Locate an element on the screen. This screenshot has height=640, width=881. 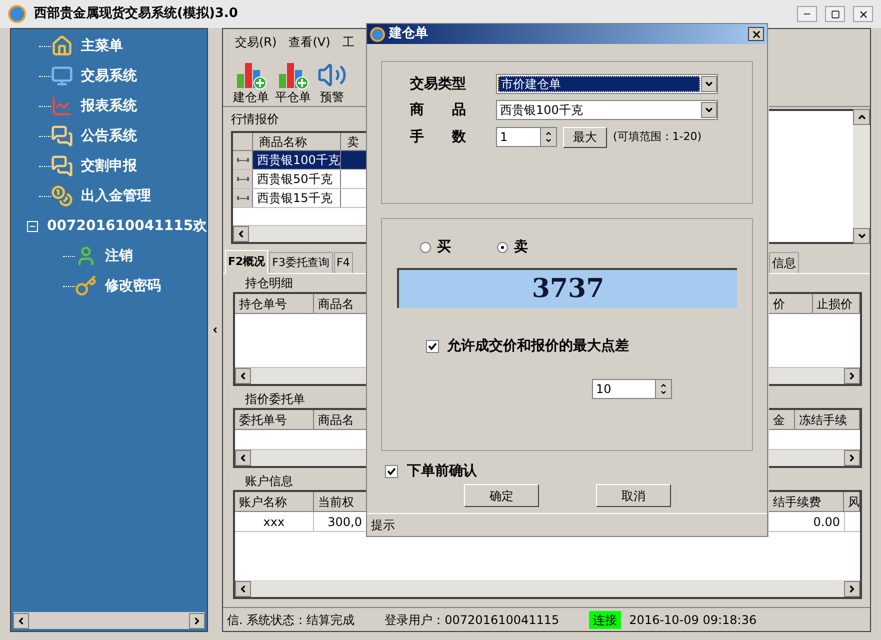
group-title: 指价委托单 is located at coordinates (275, 399).